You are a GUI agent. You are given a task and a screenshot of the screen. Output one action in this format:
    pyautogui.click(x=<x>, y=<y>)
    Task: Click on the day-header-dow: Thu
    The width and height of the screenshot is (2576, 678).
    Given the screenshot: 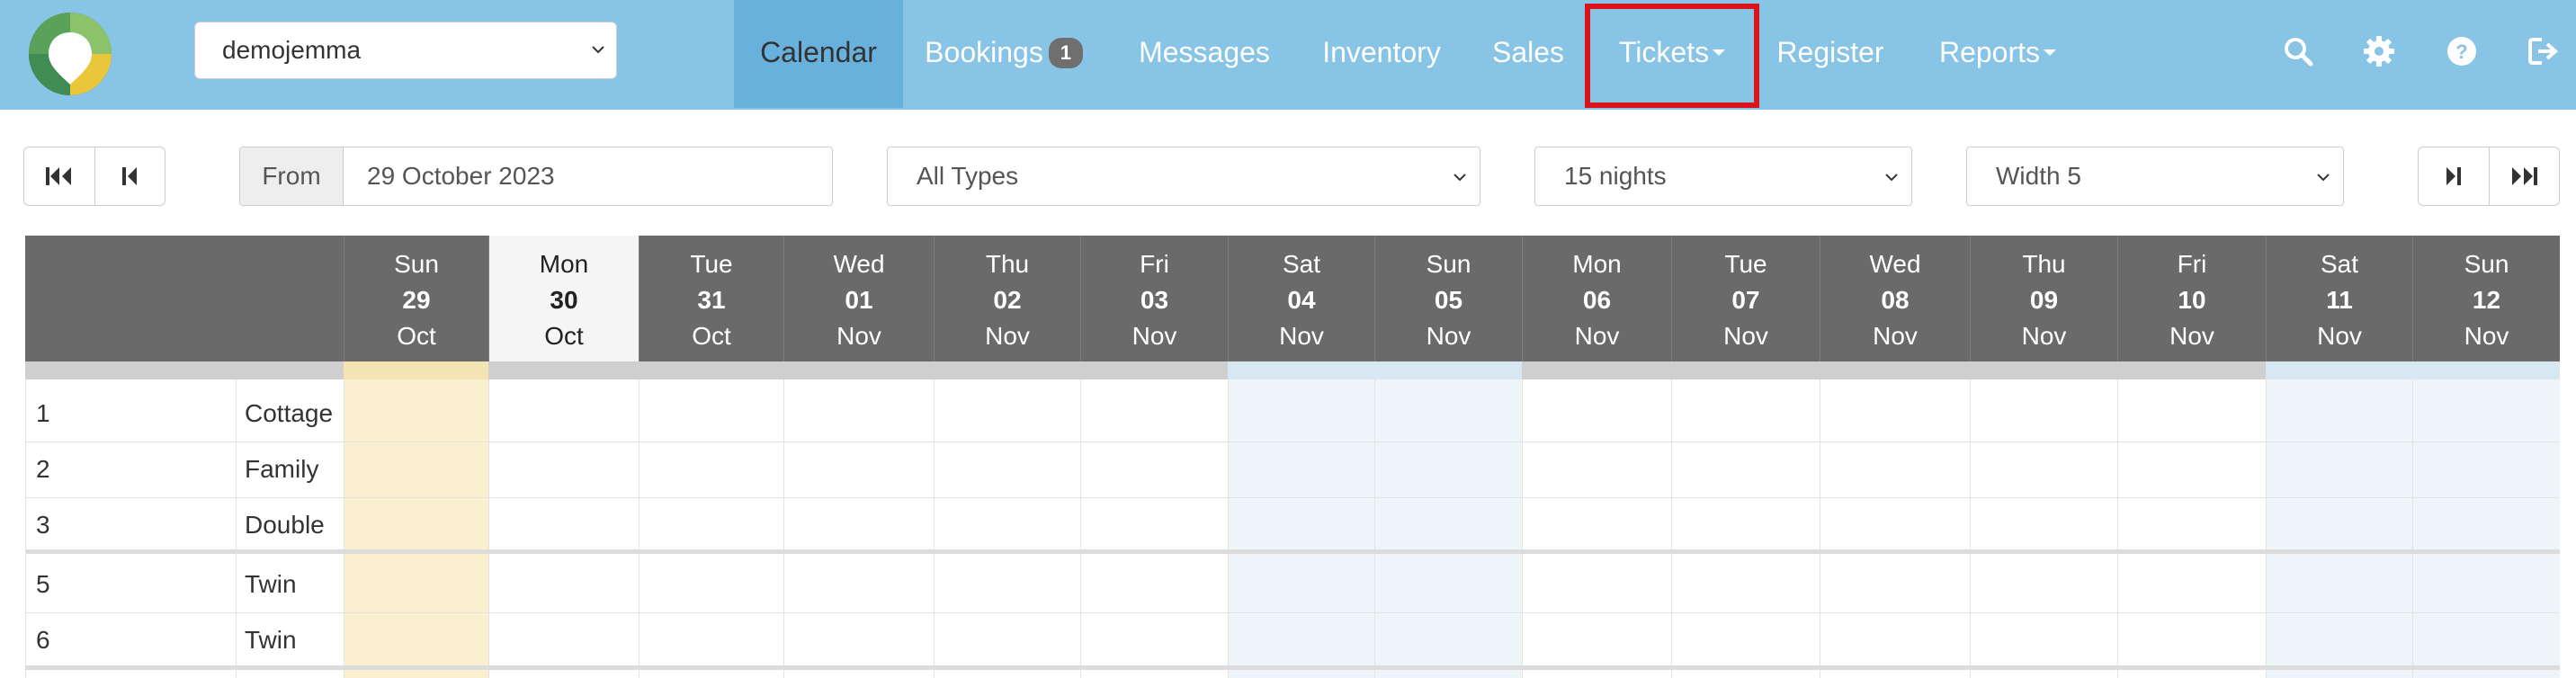 What is the action you would take?
    pyautogui.click(x=2044, y=264)
    